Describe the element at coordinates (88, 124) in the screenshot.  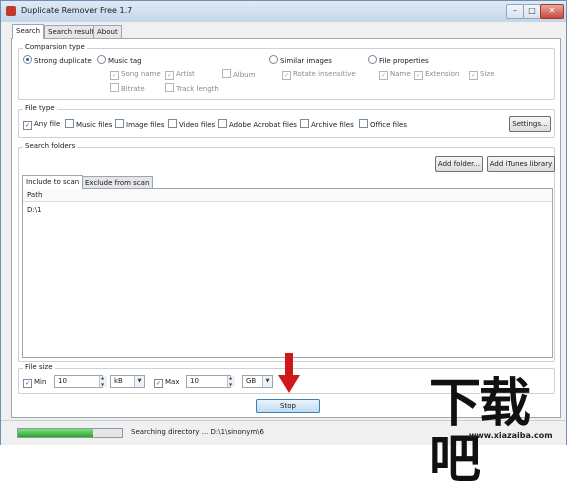
I see `music-files-checkbox: Music files` at that location.